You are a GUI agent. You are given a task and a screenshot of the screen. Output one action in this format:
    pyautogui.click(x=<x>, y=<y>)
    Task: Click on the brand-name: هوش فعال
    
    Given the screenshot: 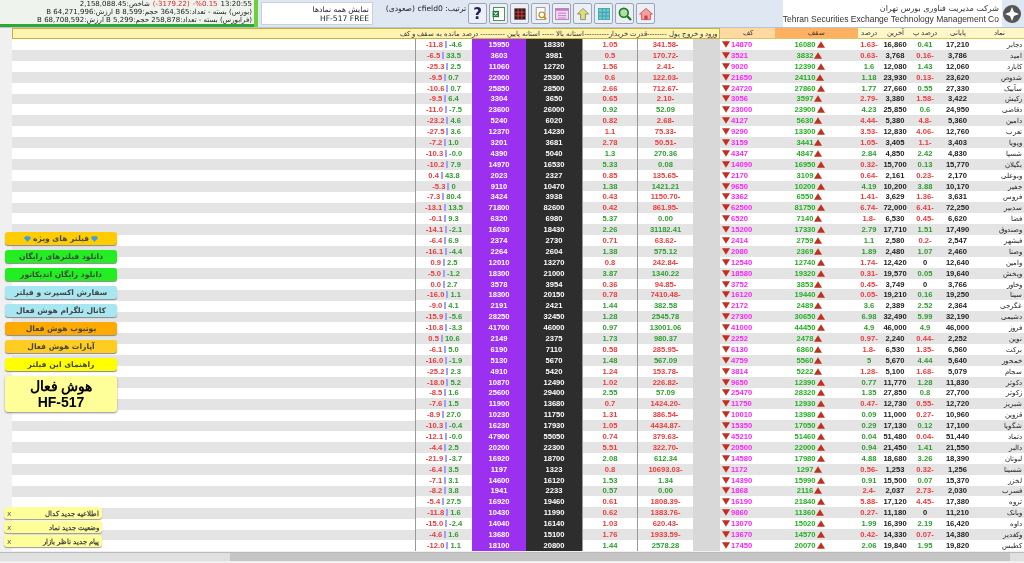 What is the action you would take?
    pyautogui.click(x=61, y=386)
    